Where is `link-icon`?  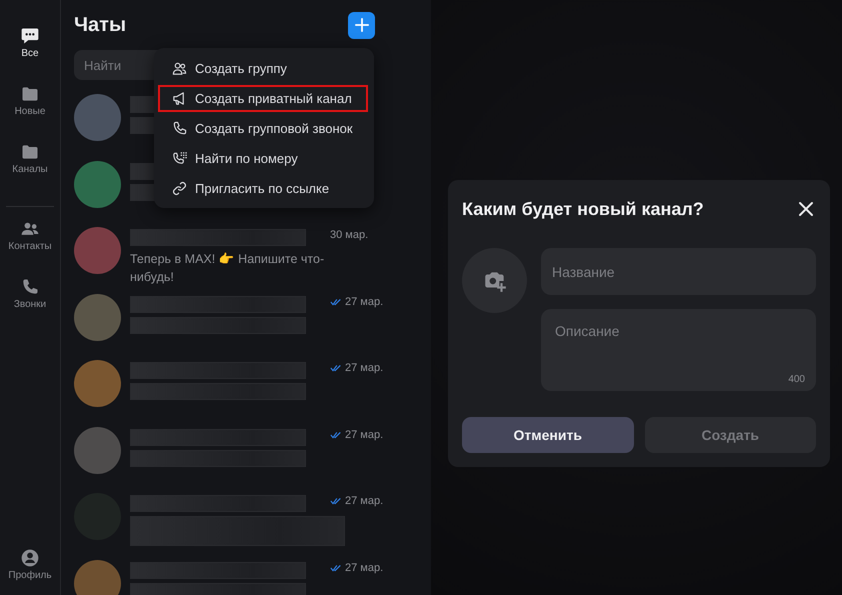 link-icon is located at coordinates (179, 188).